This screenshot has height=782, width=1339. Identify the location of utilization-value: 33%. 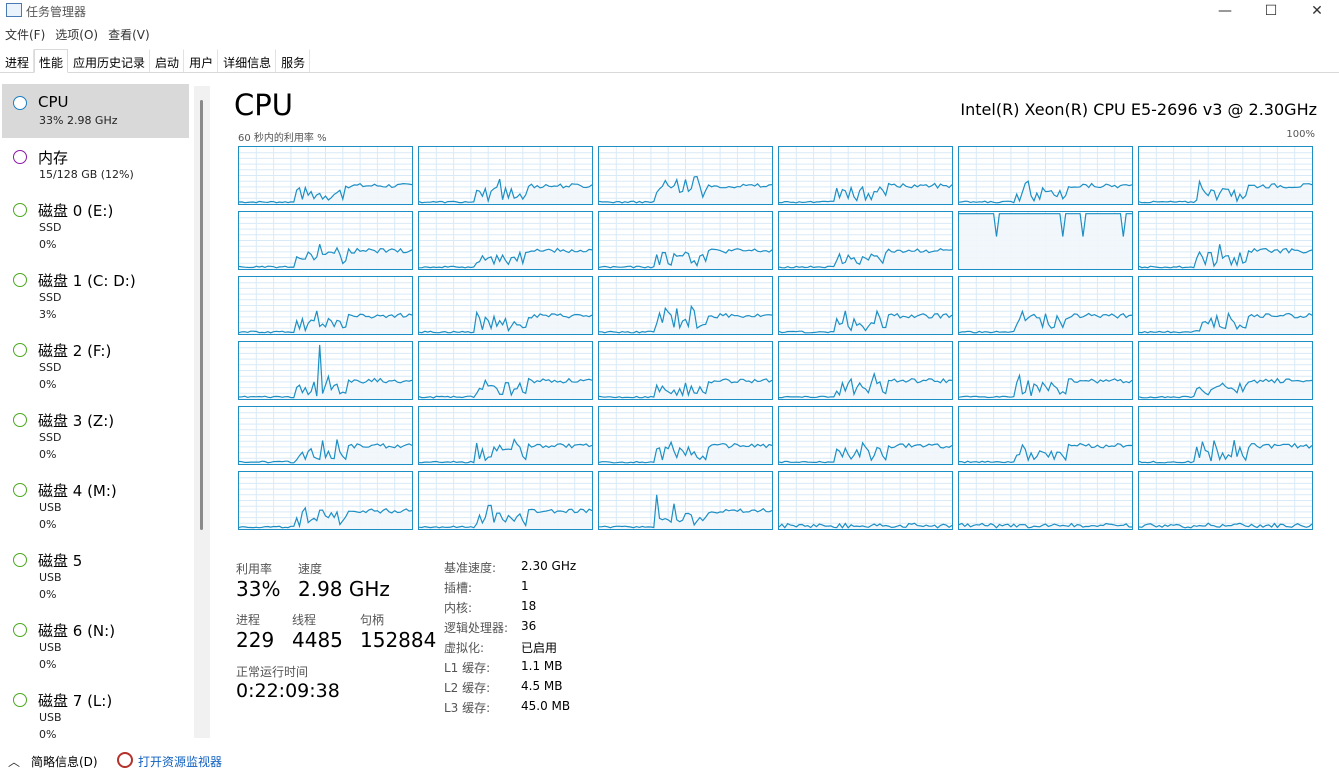
(258, 589).